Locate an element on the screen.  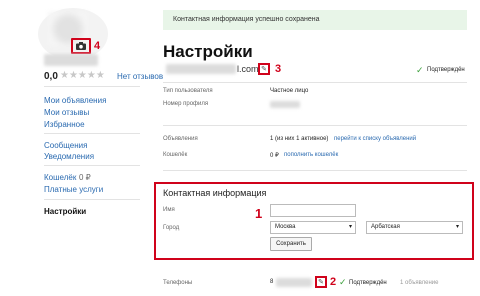
save-button: Сохранить is located at coordinates (291, 244).